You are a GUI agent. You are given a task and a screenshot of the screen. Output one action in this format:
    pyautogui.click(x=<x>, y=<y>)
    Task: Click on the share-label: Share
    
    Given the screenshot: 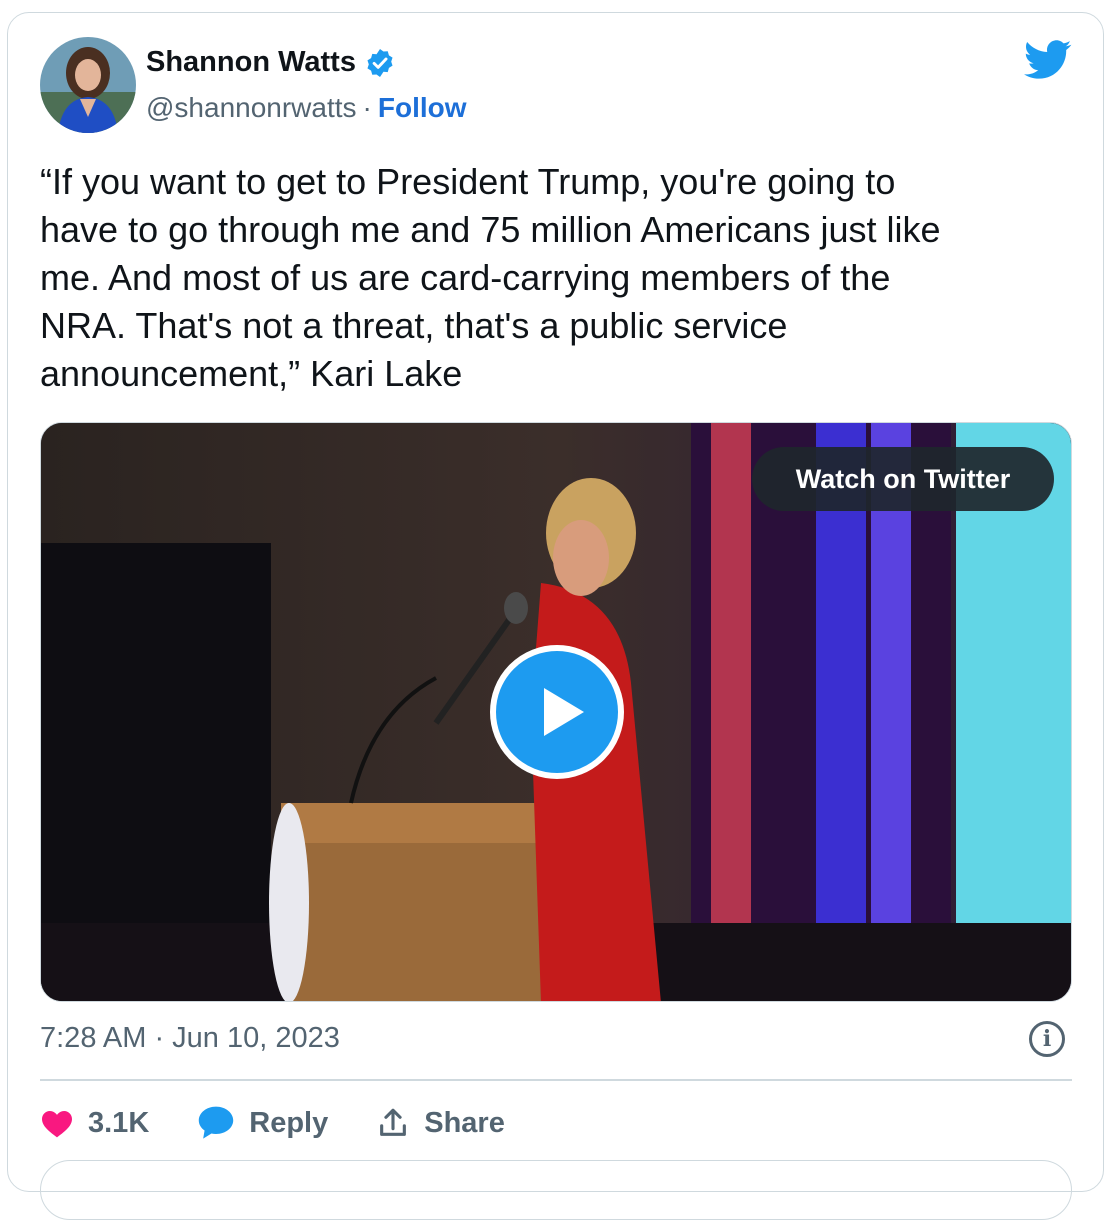 What is the action you would take?
    pyautogui.click(x=464, y=1122)
    